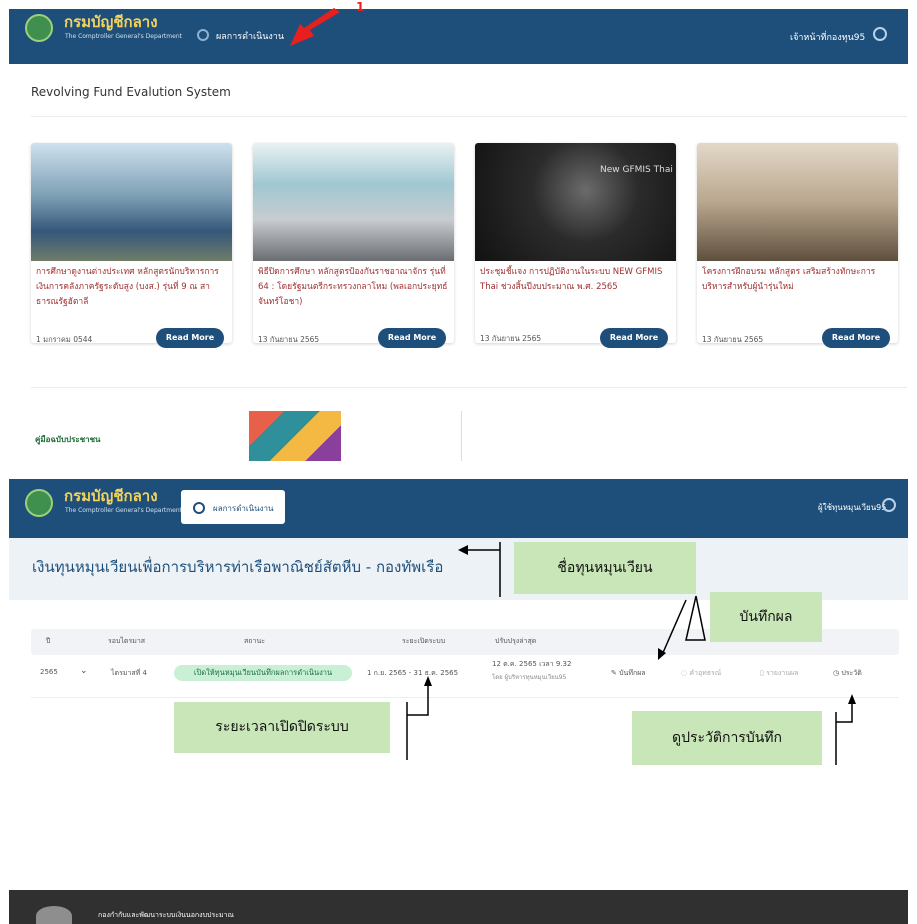 Image resolution: width=917 pixels, height=924 pixels. I want to click on annotation-arrows, so click(631, 653).